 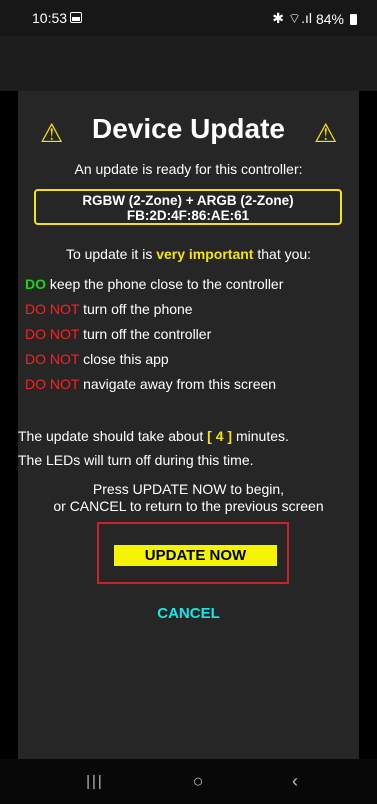 What do you see at coordinates (188, 169) in the screenshot?
I see `subtitle: An update is ready for this controller:` at bounding box center [188, 169].